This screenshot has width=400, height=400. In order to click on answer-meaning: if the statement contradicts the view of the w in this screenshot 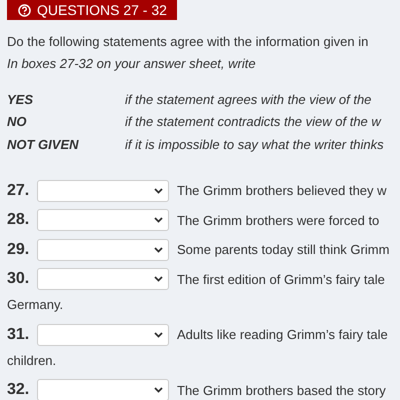, I will do `click(253, 122)`.